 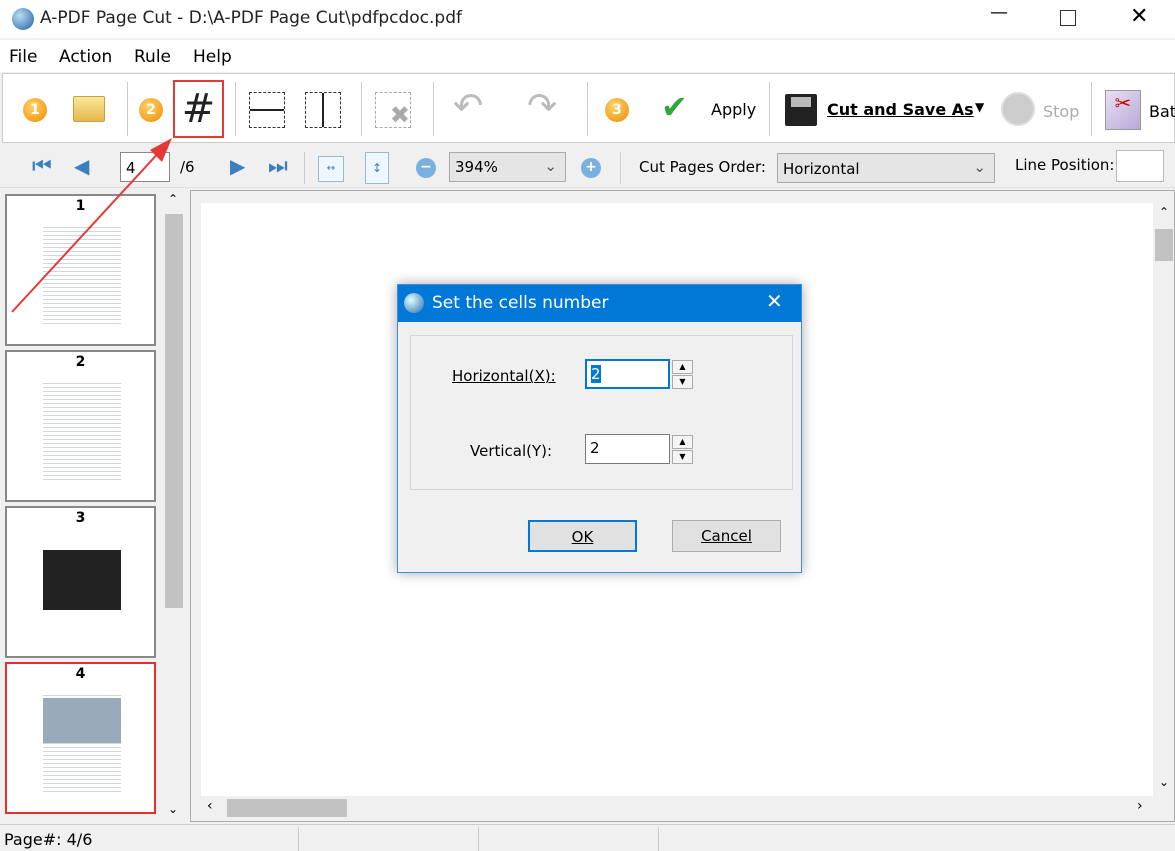 I want to click on floppy-disk-icon, so click(x=801, y=110).